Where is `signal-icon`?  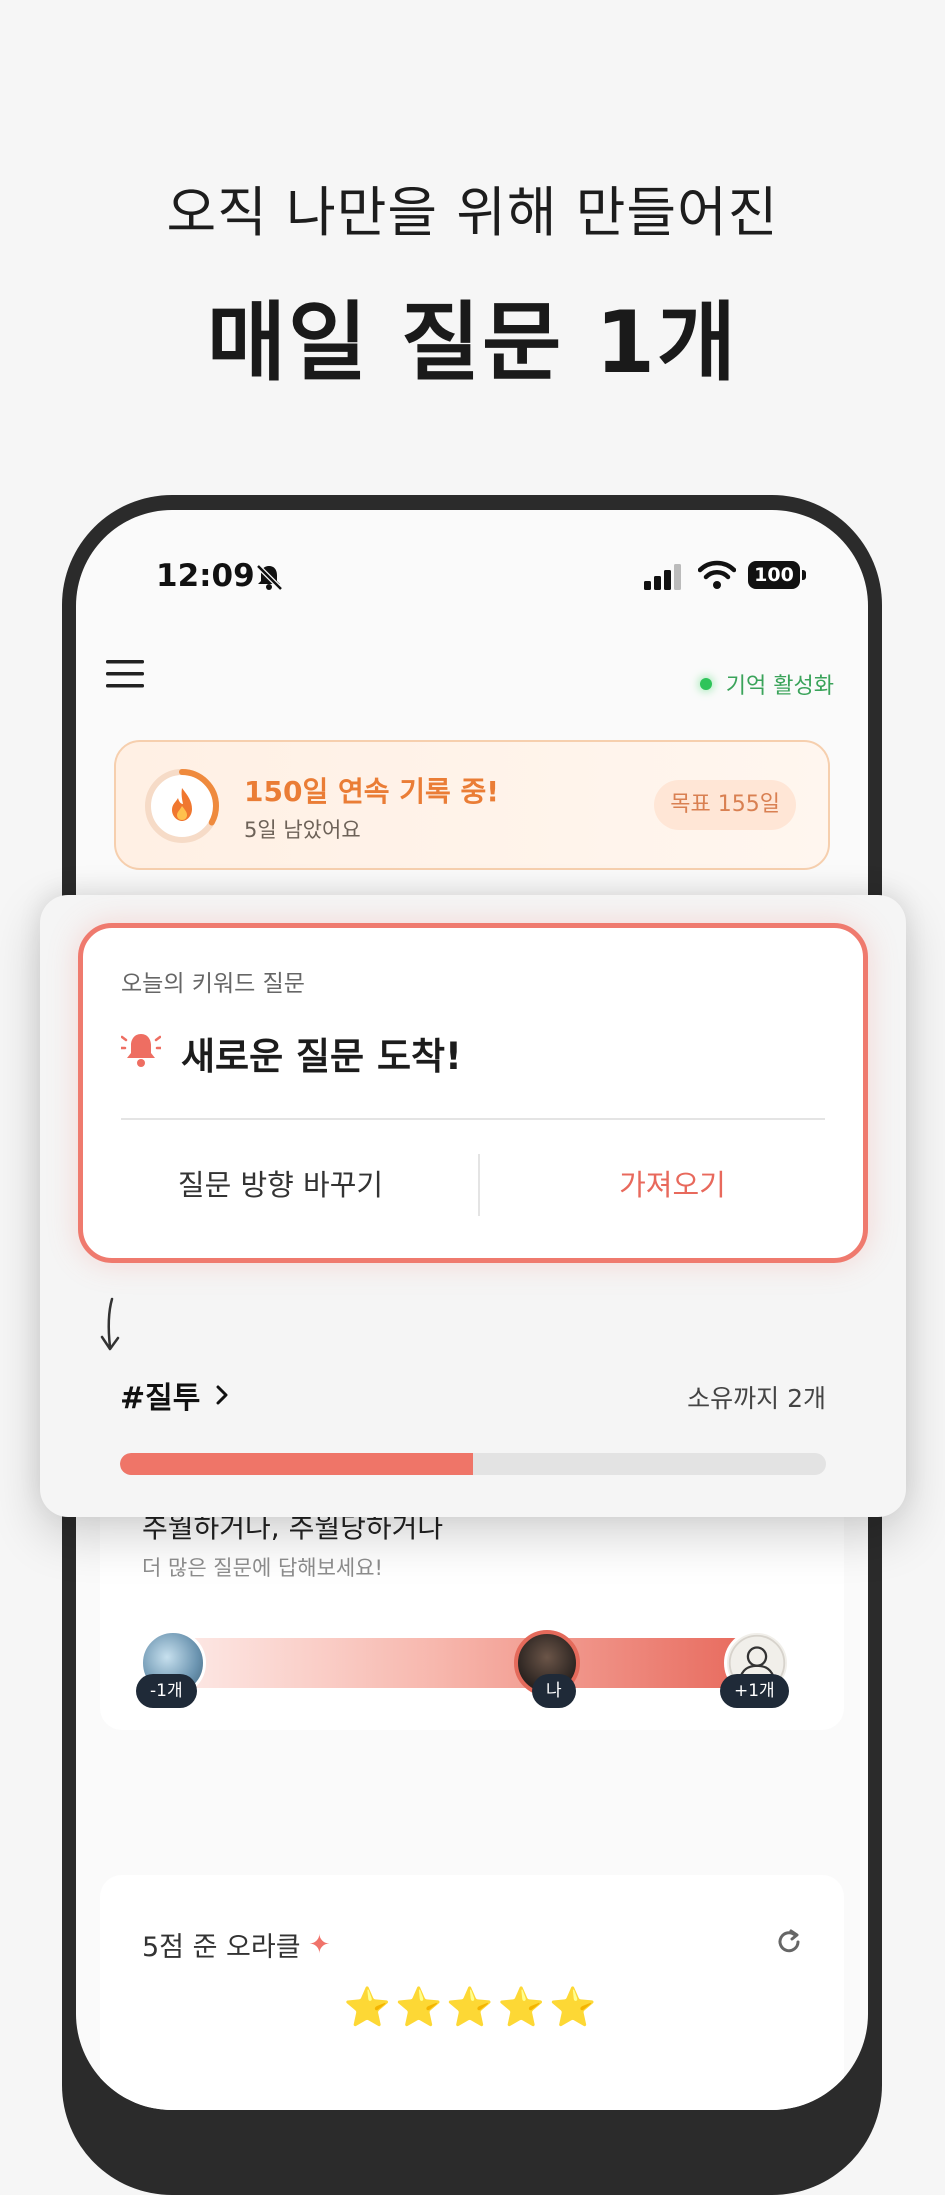 signal-icon is located at coordinates (662, 577).